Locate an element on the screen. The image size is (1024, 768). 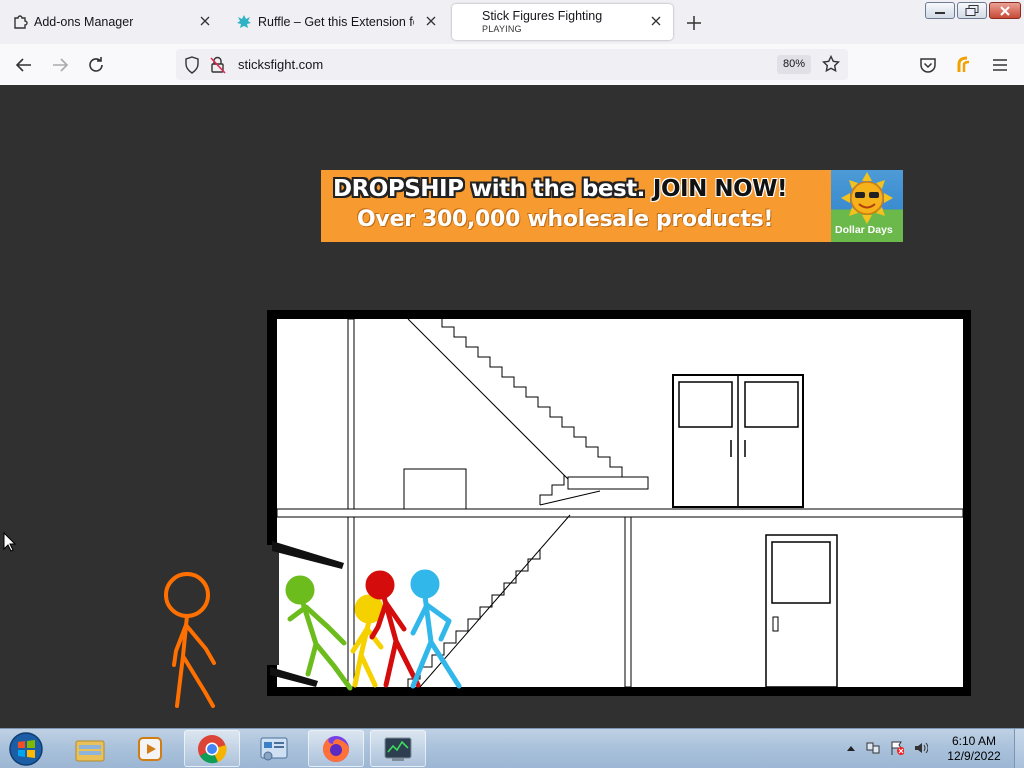
tab-title: Stick Figures Fighting is located at coordinates (542, 16).